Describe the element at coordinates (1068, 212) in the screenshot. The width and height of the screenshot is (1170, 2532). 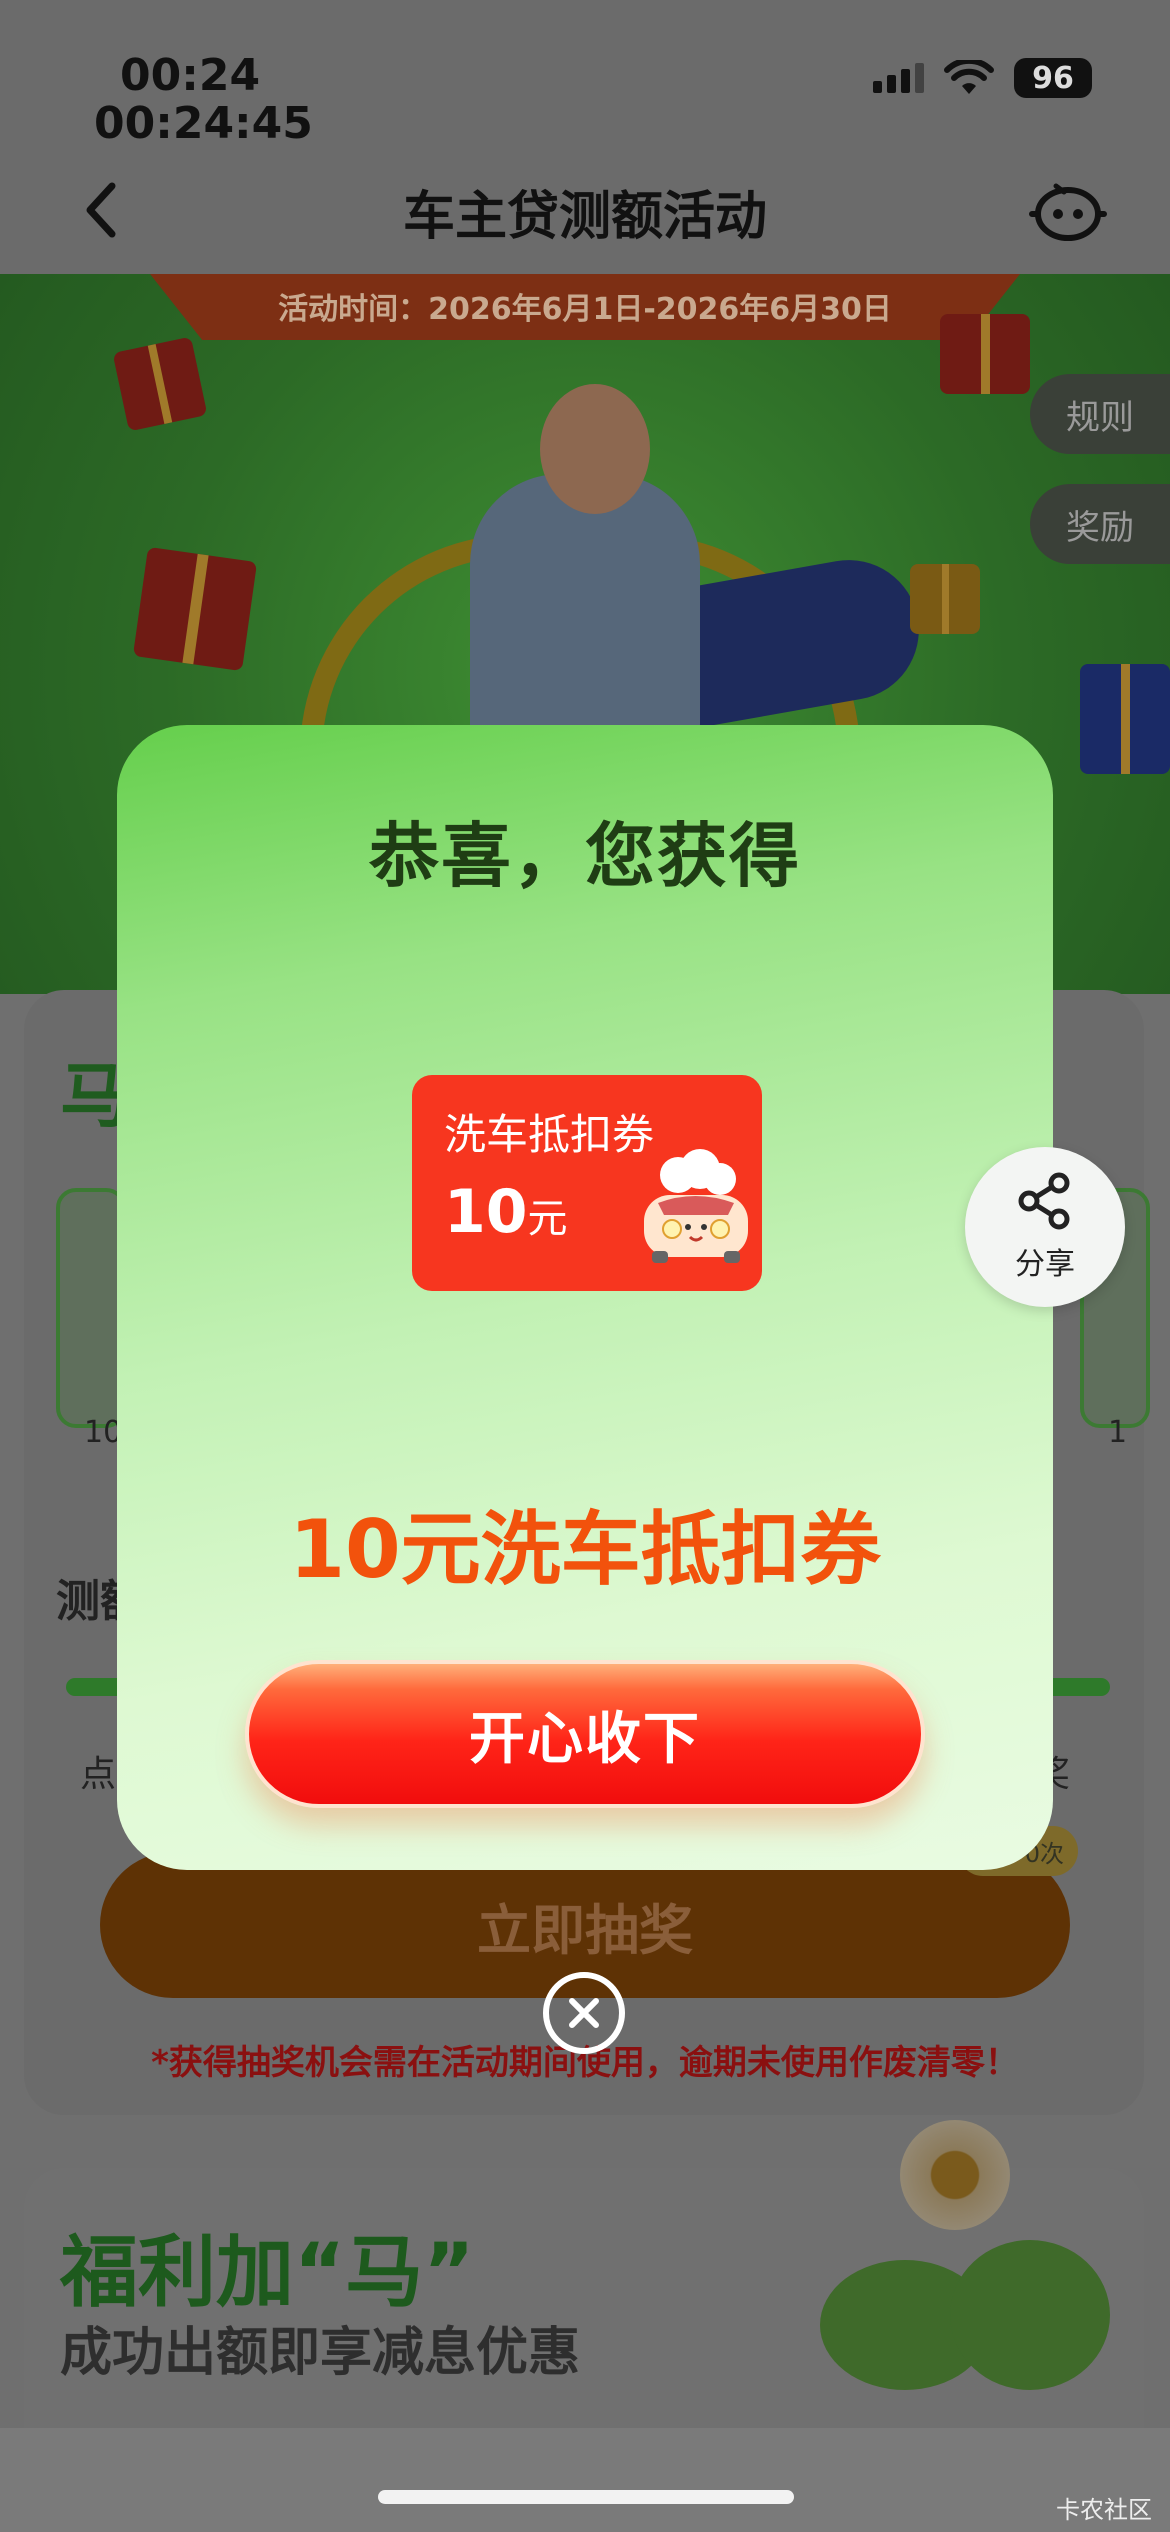
I see `robot-service-icon` at that location.